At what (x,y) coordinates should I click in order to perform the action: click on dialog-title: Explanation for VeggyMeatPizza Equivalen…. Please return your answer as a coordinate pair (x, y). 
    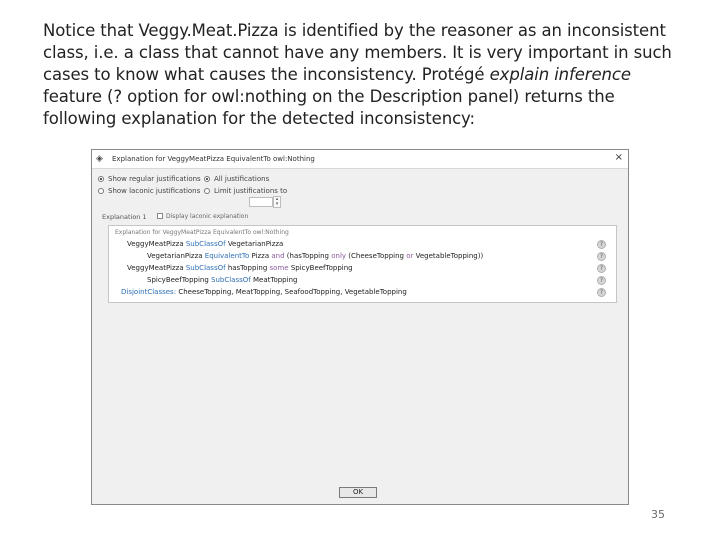
    Looking at the image, I should click on (213, 159).